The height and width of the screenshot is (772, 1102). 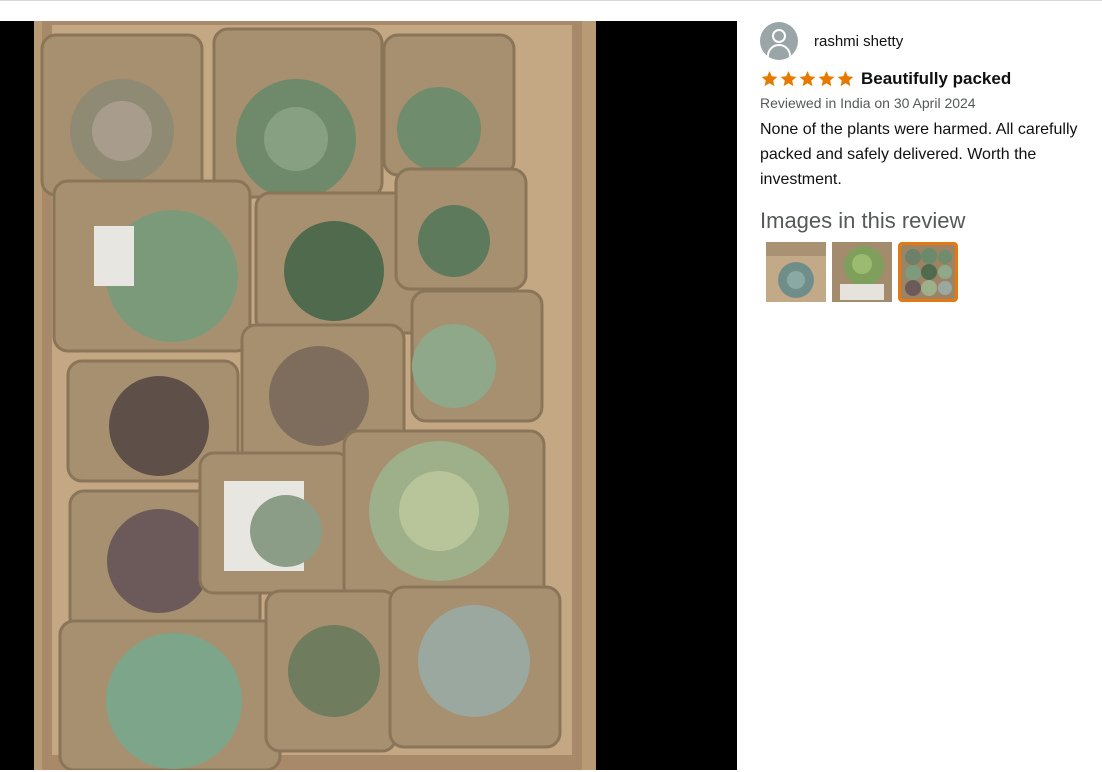 I want to click on top-divider, so click(x=551, y=0).